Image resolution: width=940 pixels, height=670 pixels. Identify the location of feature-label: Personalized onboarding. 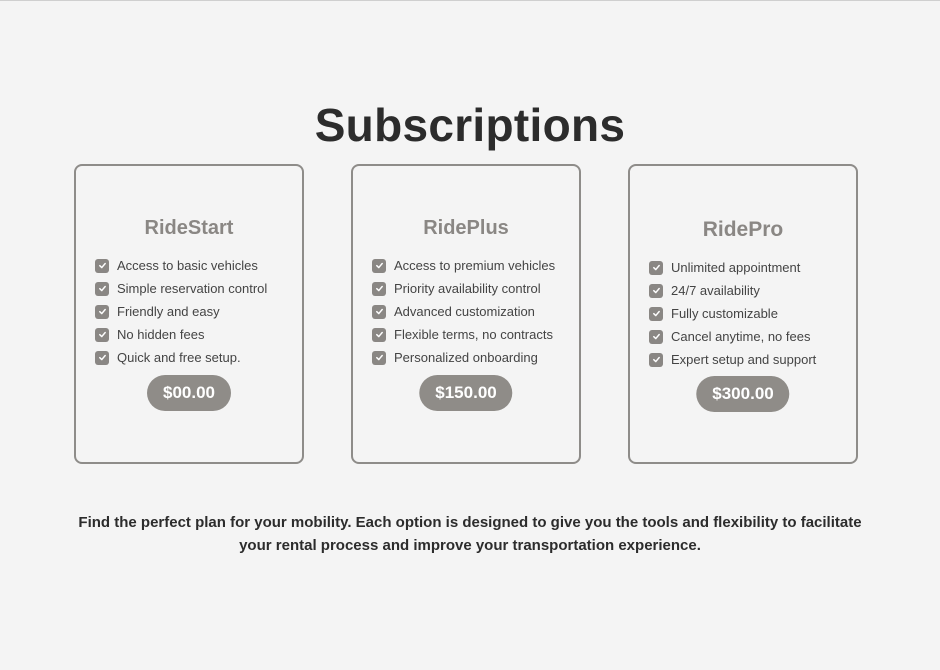
(466, 357).